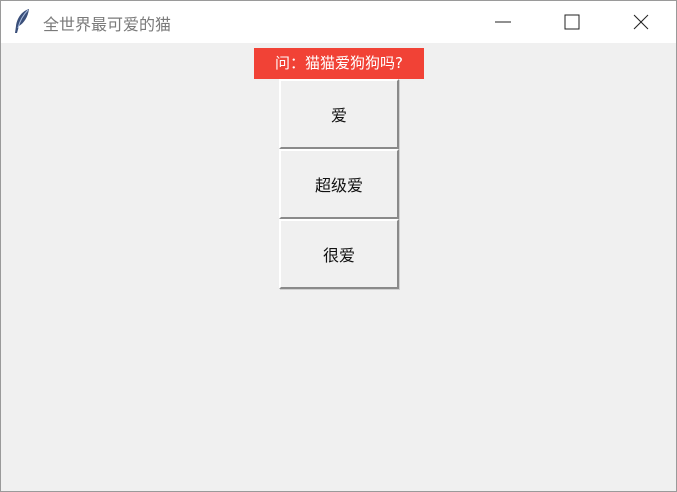 This screenshot has width=677, height=492. I want to click on maximize-button, so click(572, 22).